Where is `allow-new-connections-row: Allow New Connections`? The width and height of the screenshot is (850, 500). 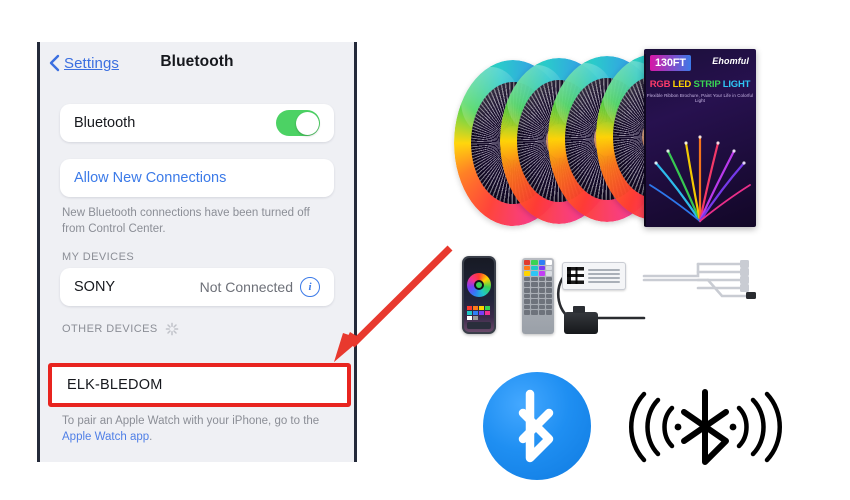 allow-new-connections-row: Allow New Connections is located at coordinates (197, 178).